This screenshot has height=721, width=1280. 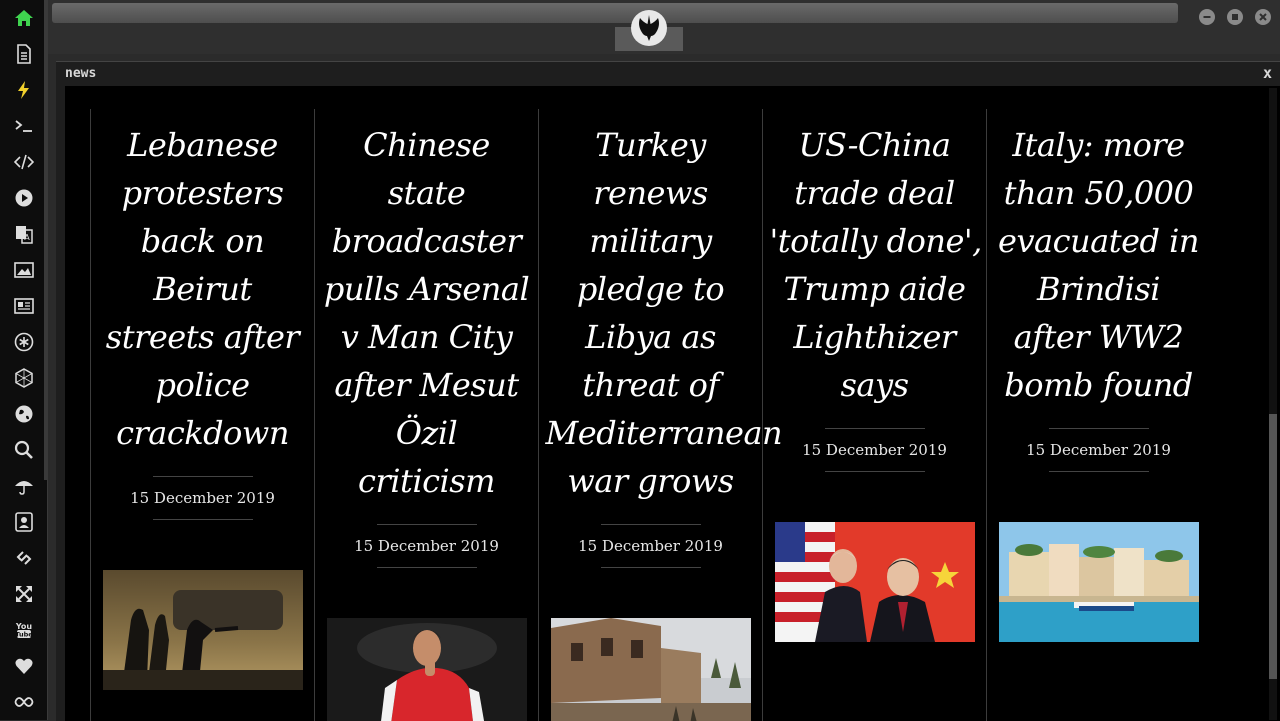 What do you see at coordinates (426, 193) in the screenshot?
I see `headline-line: state` at bounding box center [426, 193].